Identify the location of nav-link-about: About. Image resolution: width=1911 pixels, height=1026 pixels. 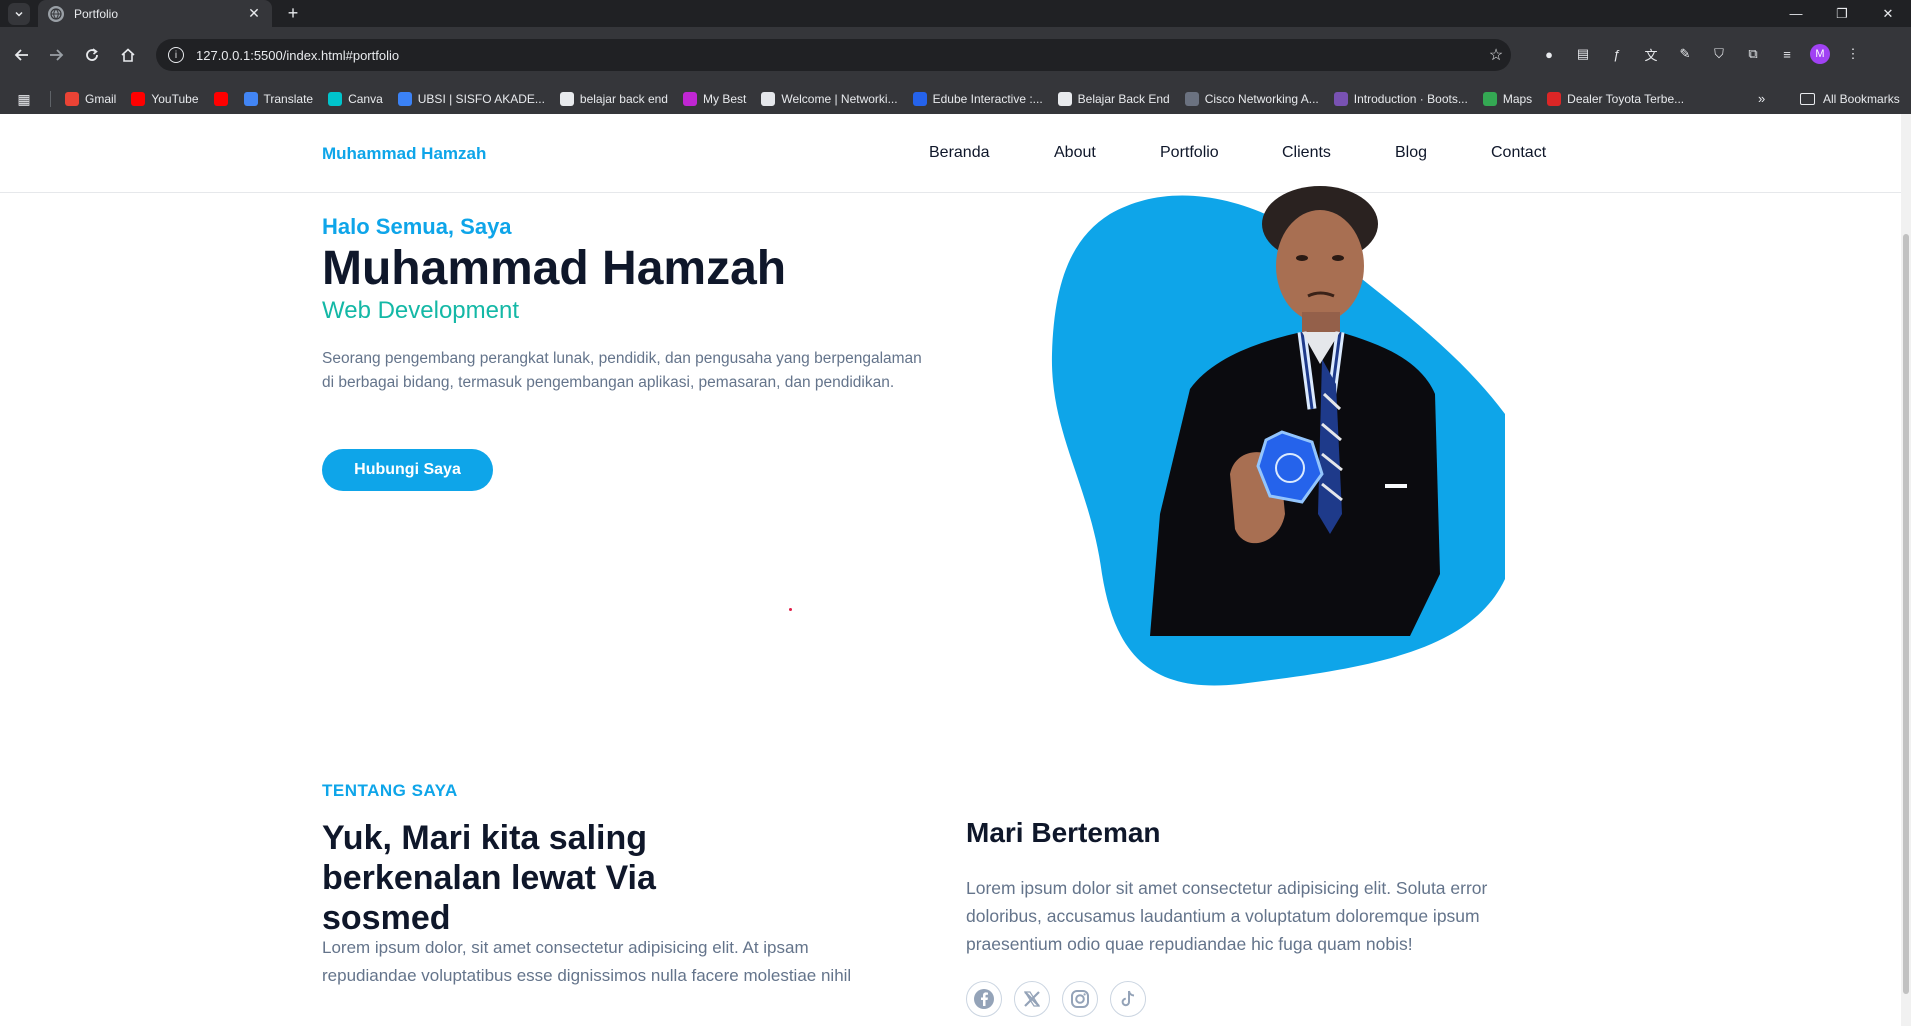
(1075, 153).